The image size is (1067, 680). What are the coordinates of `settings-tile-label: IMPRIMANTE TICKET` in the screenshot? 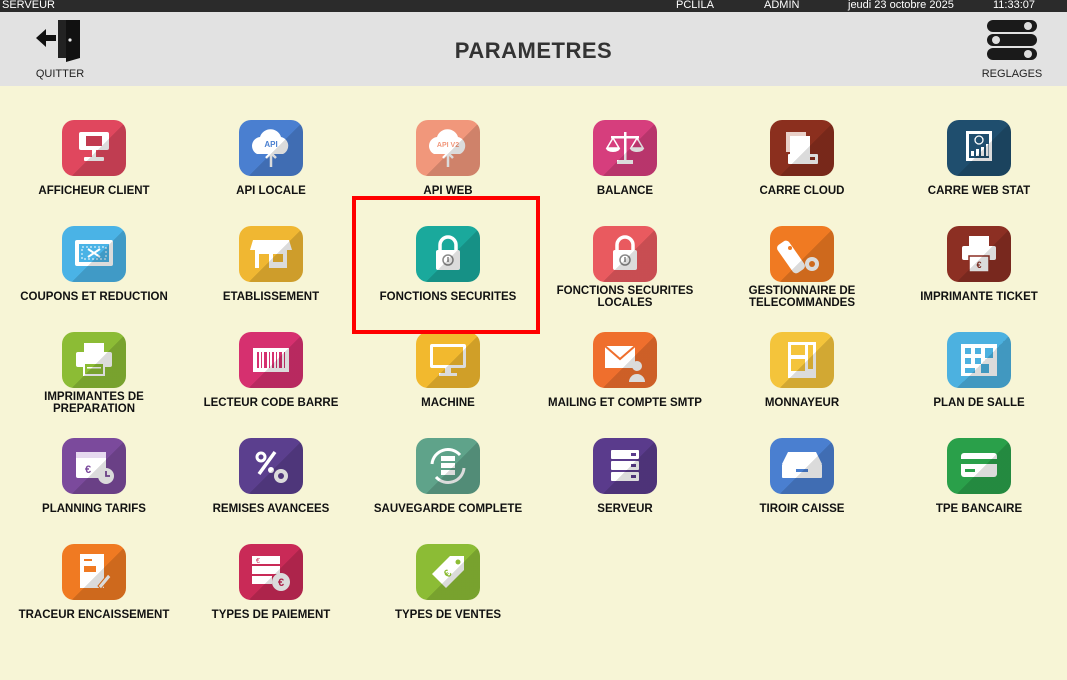 It's located at (979, 297).